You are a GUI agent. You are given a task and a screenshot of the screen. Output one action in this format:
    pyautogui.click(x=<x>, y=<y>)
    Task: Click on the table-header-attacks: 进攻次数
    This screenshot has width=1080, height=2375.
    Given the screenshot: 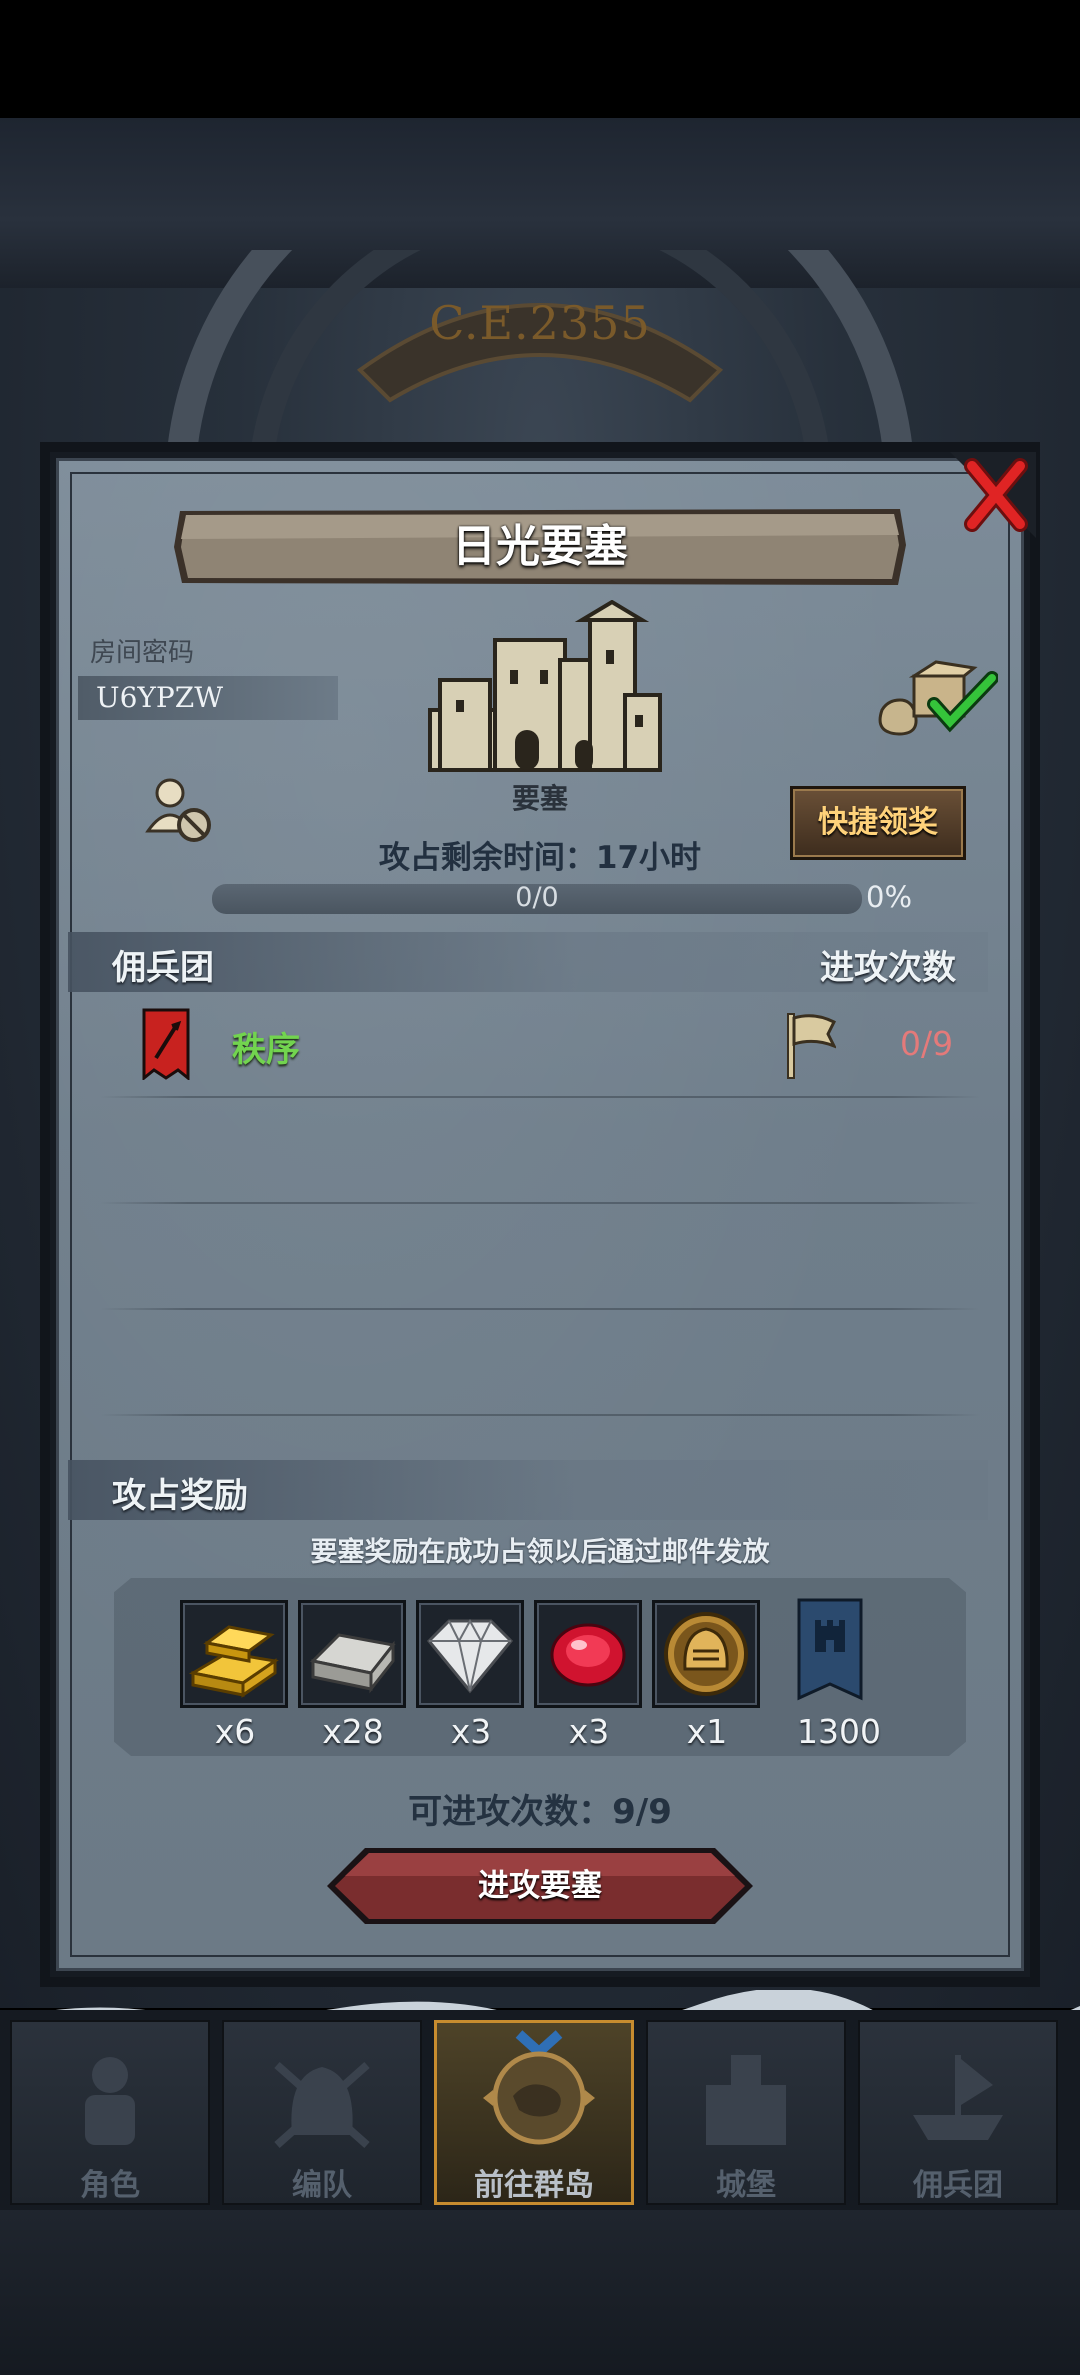 What is the action you would take?
    pyautogui.click(x=888, y=968)
    